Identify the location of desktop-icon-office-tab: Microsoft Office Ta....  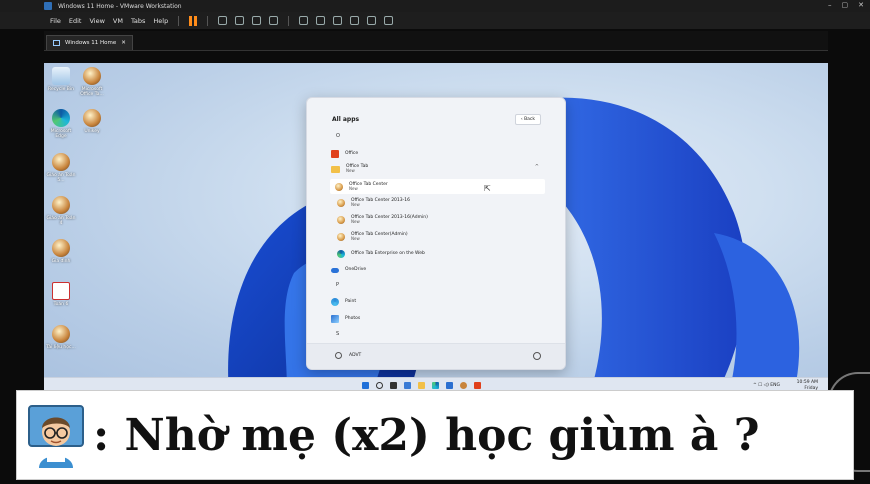
(92, 82).